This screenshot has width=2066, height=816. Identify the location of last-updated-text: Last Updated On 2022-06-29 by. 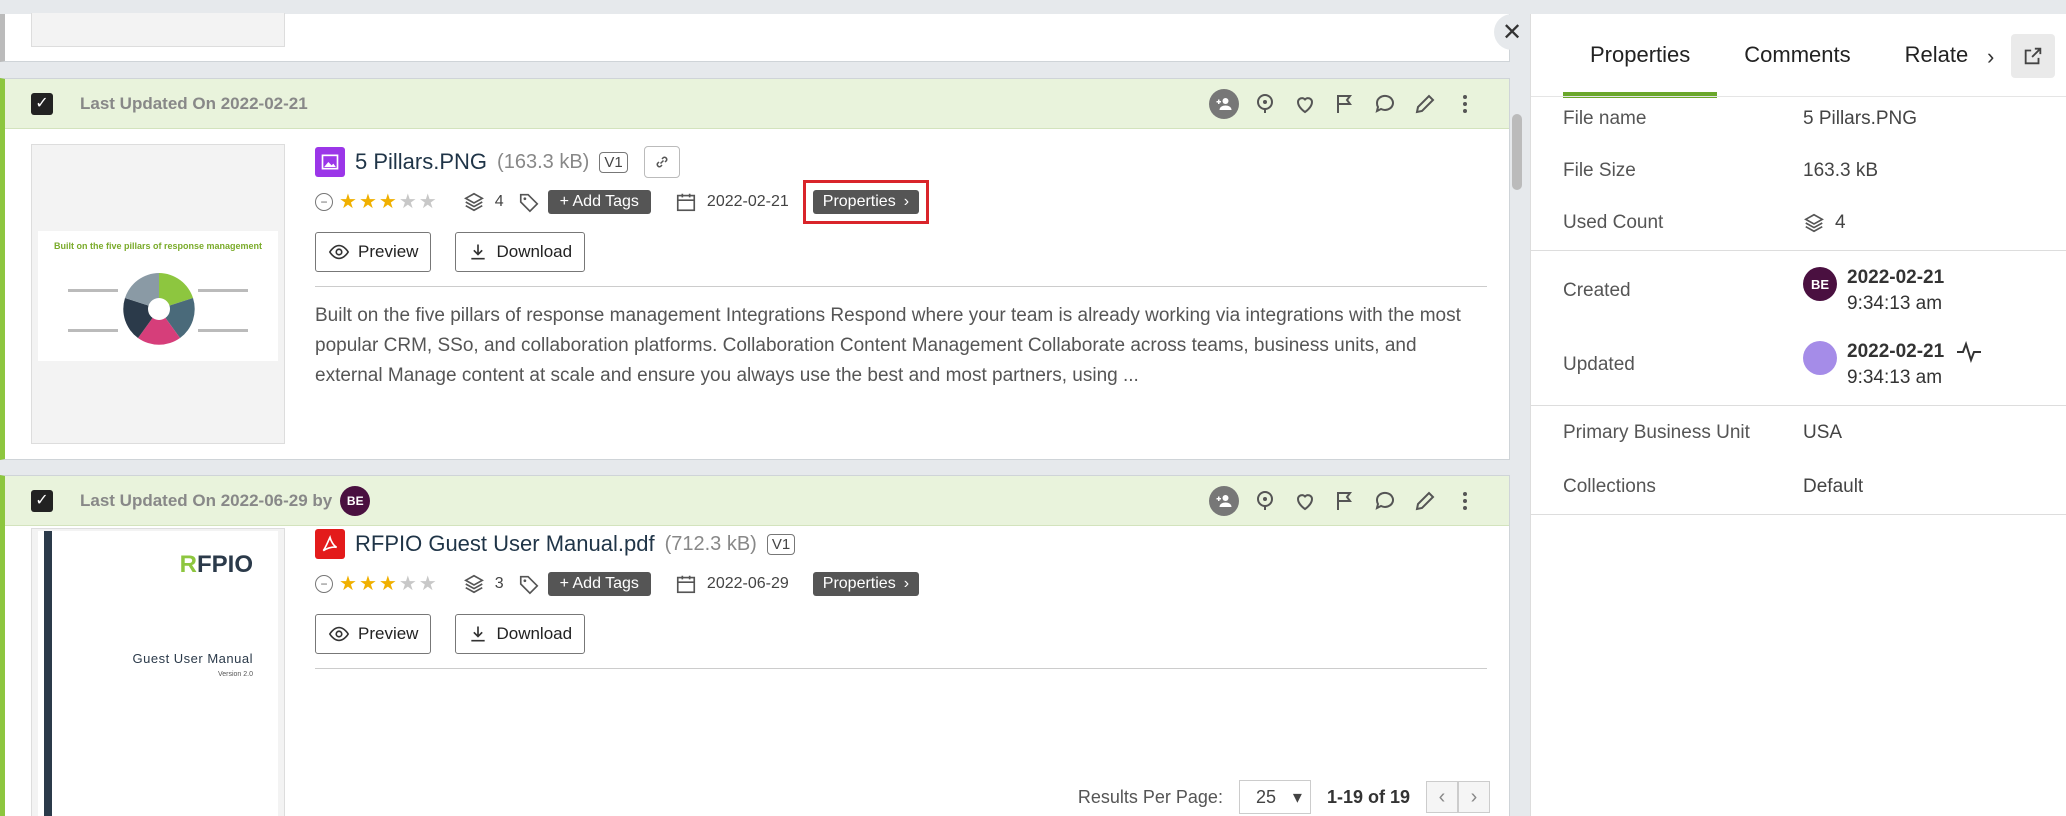
(206, 500).